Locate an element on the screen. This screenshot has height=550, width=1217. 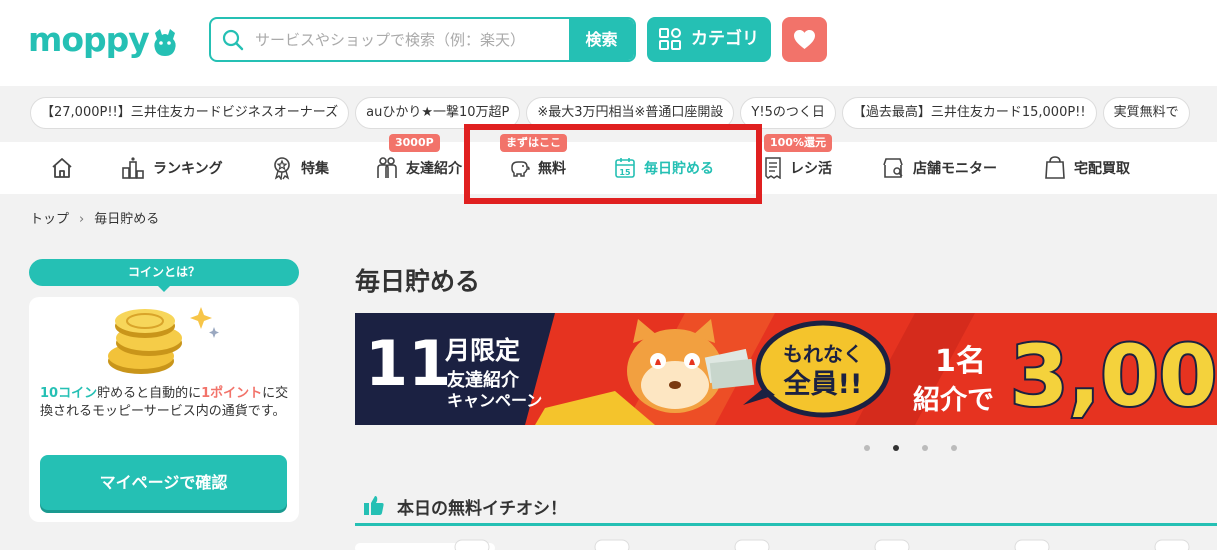
logo-text: moppy is located at coordinates (89, 39).